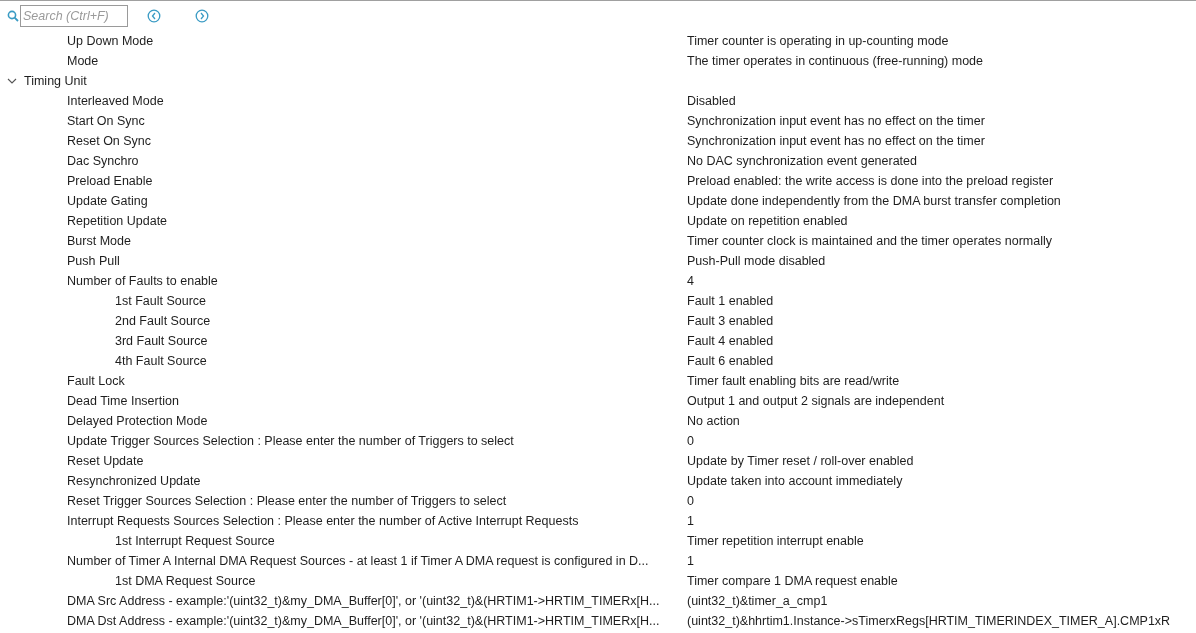  I want to click on parameter-value: Timer repetition interrupt enable, so click(941, 541).